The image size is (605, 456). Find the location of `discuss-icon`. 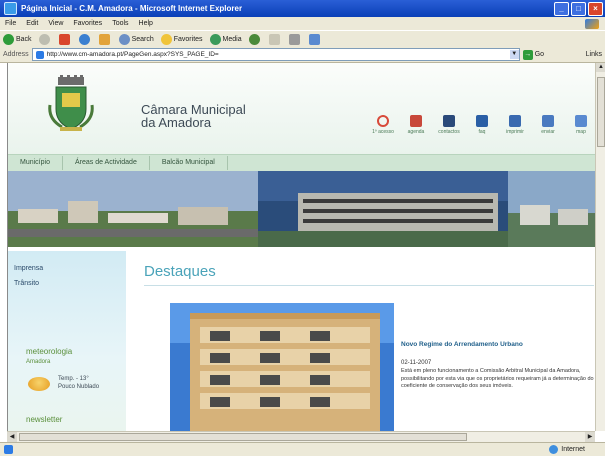

discuss-icon is located at coordinates (314, 39).